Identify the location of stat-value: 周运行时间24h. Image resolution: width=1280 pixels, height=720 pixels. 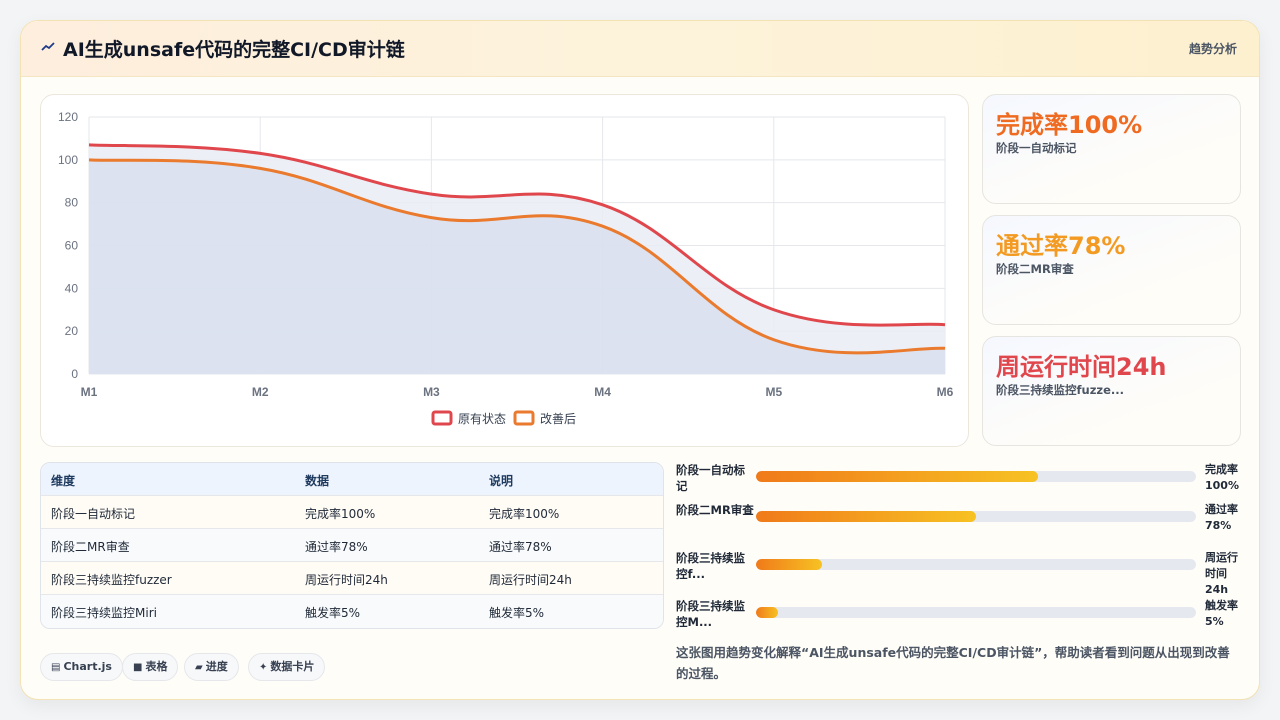
(1081, 367).